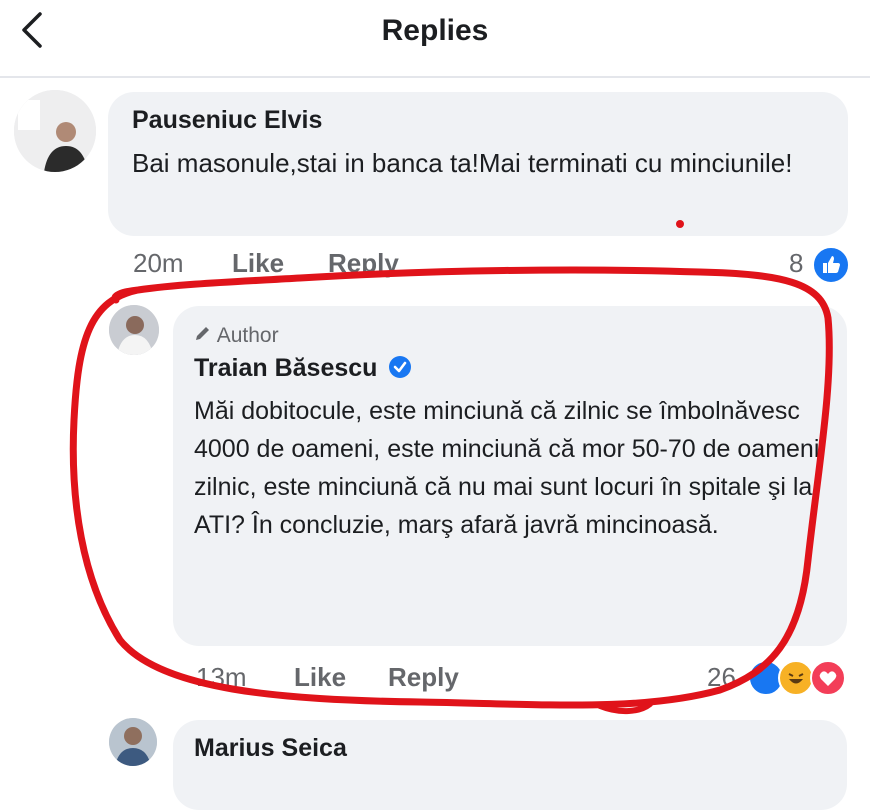  I want to click on commenter-name: Pauseniuc Elvis, so click(227, 120).